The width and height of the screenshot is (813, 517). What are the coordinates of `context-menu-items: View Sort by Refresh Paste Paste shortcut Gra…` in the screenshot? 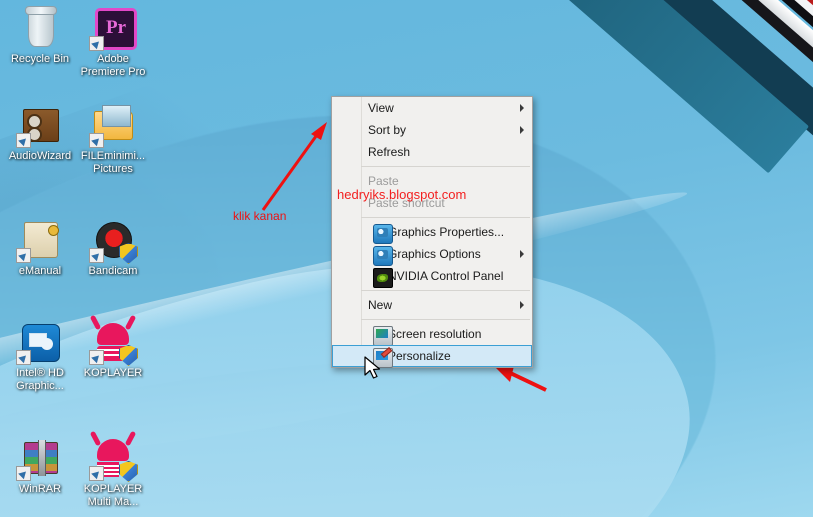 It's located at (432, 232).